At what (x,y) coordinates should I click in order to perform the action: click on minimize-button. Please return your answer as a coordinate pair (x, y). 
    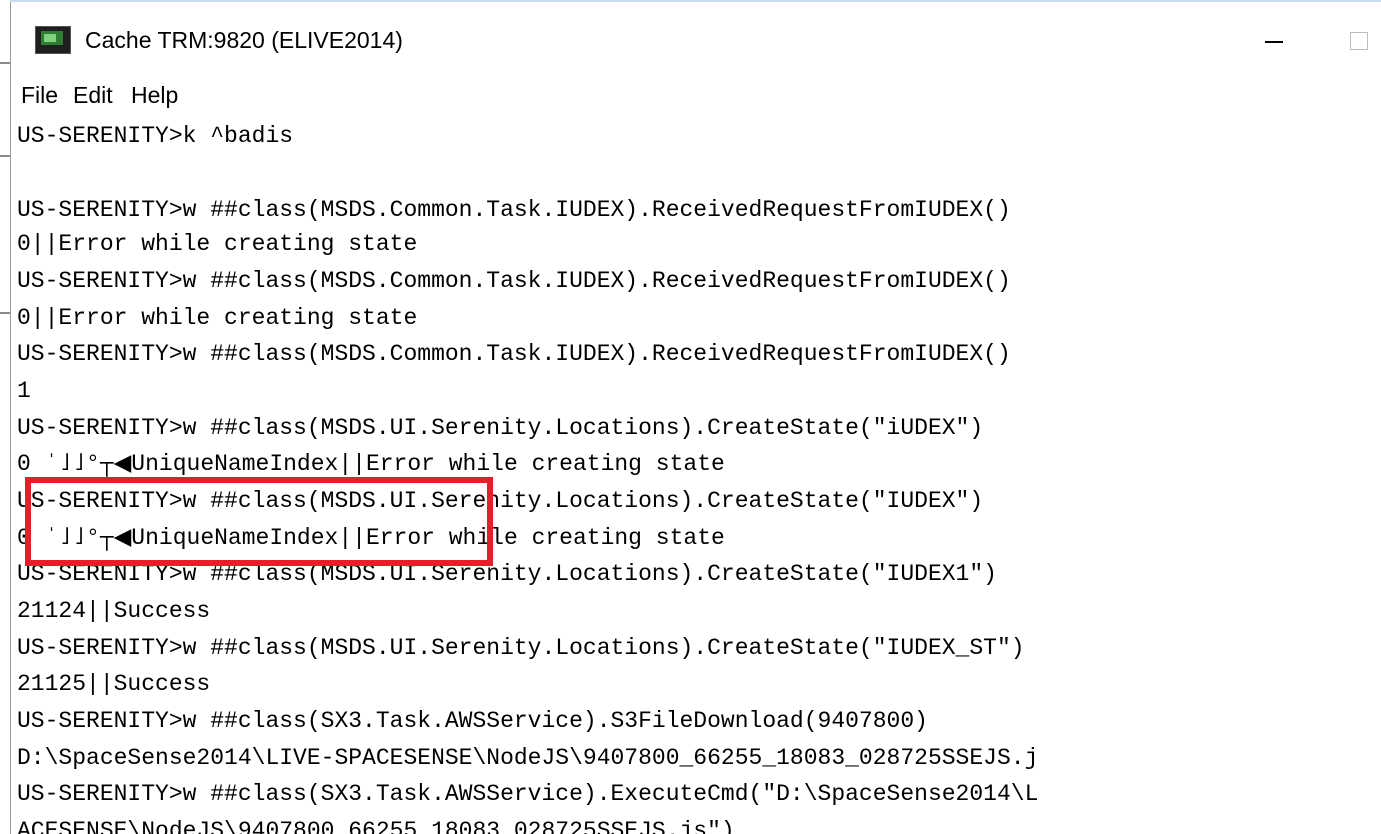
    Looking at the image, I should click on (1274, 42).